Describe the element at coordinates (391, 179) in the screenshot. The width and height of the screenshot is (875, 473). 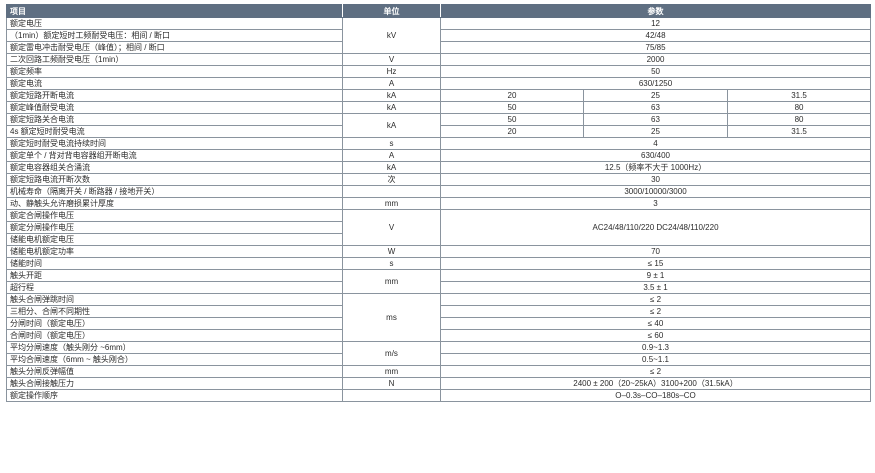
I see `row-unit: 次` at that location.